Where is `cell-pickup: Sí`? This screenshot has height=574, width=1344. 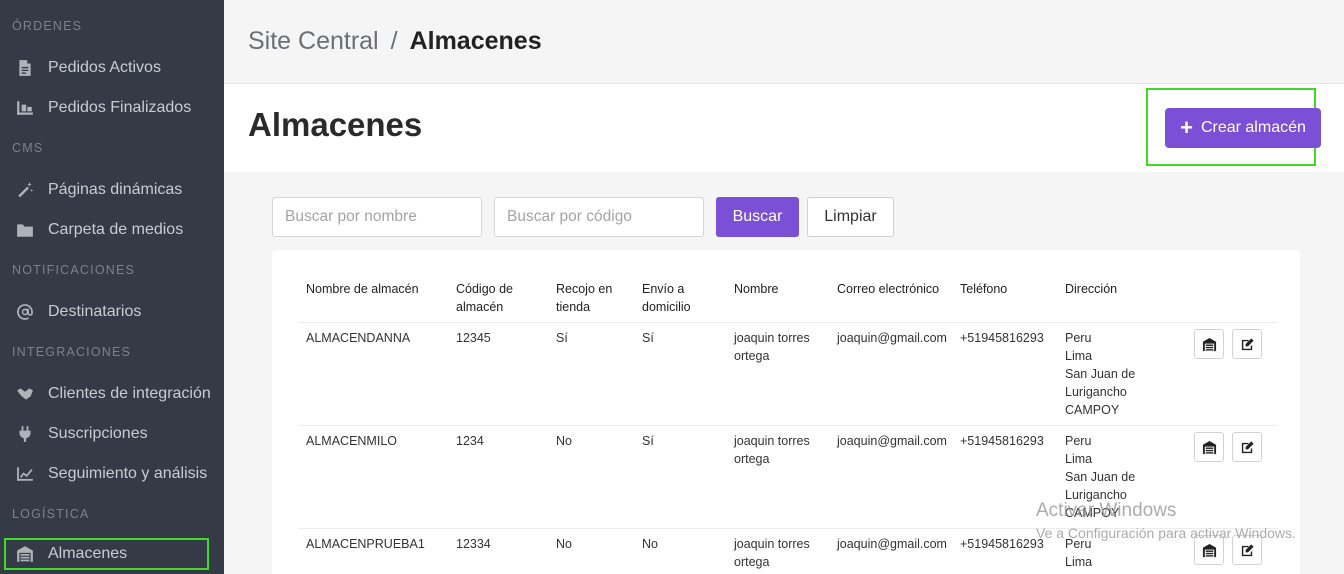 cell-pickup: Sí is located at coordinates (562, 338).